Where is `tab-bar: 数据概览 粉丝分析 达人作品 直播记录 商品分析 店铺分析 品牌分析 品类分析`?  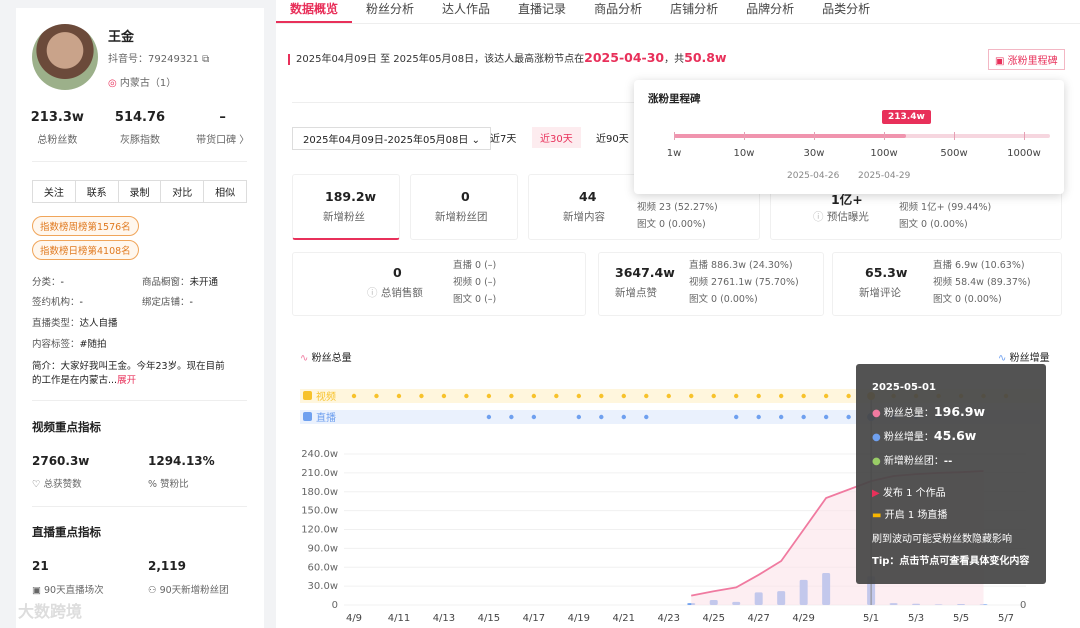 tab-bar: 数据概览 粉丝分析 达人作品 直播记录 商品分析 店铺分析 品牌分析 品类分析 is located at coordinates (678, 12).